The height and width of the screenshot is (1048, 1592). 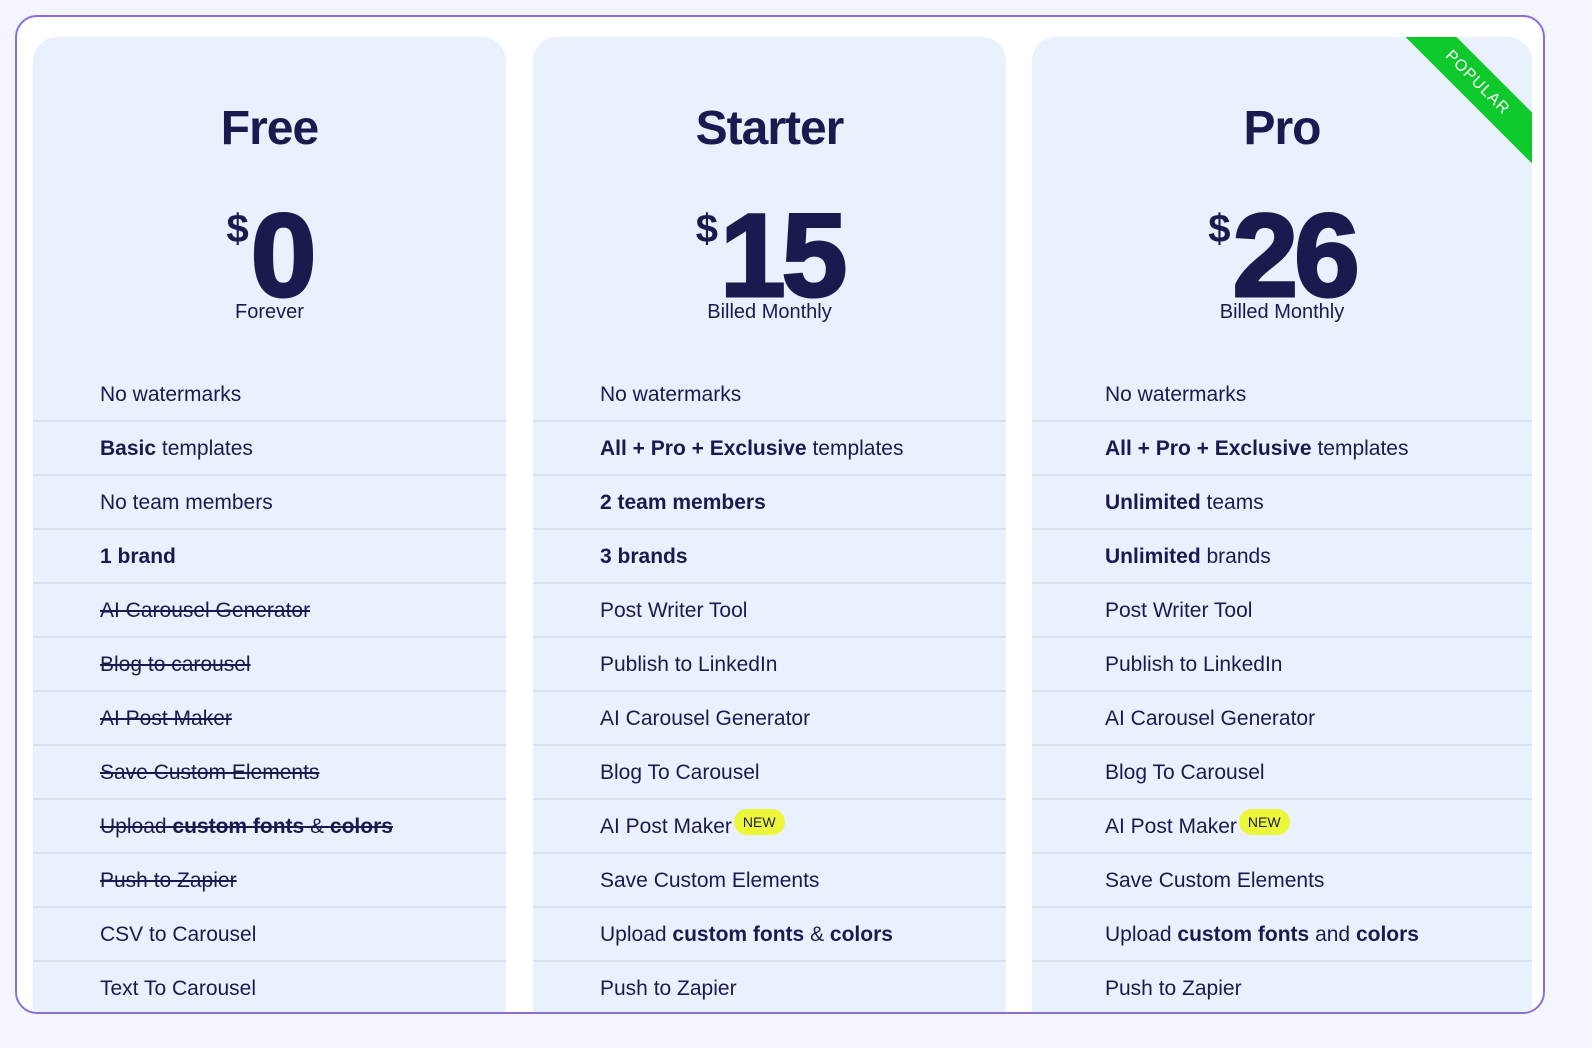 What do you see at coordinates (1257, 448) in the screenshot?
I see `feature-text: All + Pro + Exclusive templates` at bounding box center [1257, 448].